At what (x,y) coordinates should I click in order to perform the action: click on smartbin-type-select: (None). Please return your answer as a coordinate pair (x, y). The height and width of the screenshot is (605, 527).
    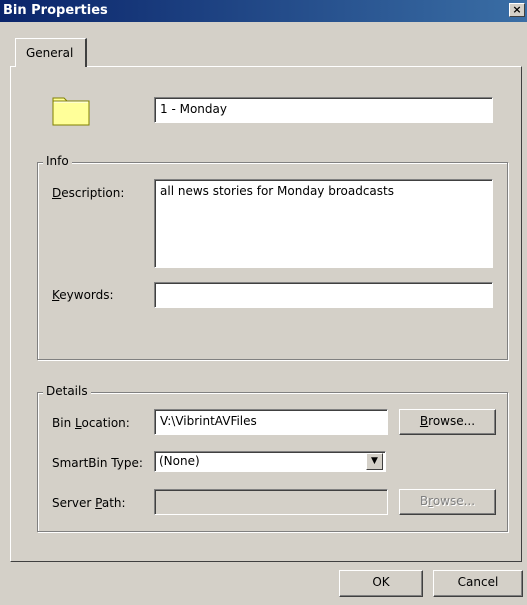
    Looking at the image, I should click on (270, 461).